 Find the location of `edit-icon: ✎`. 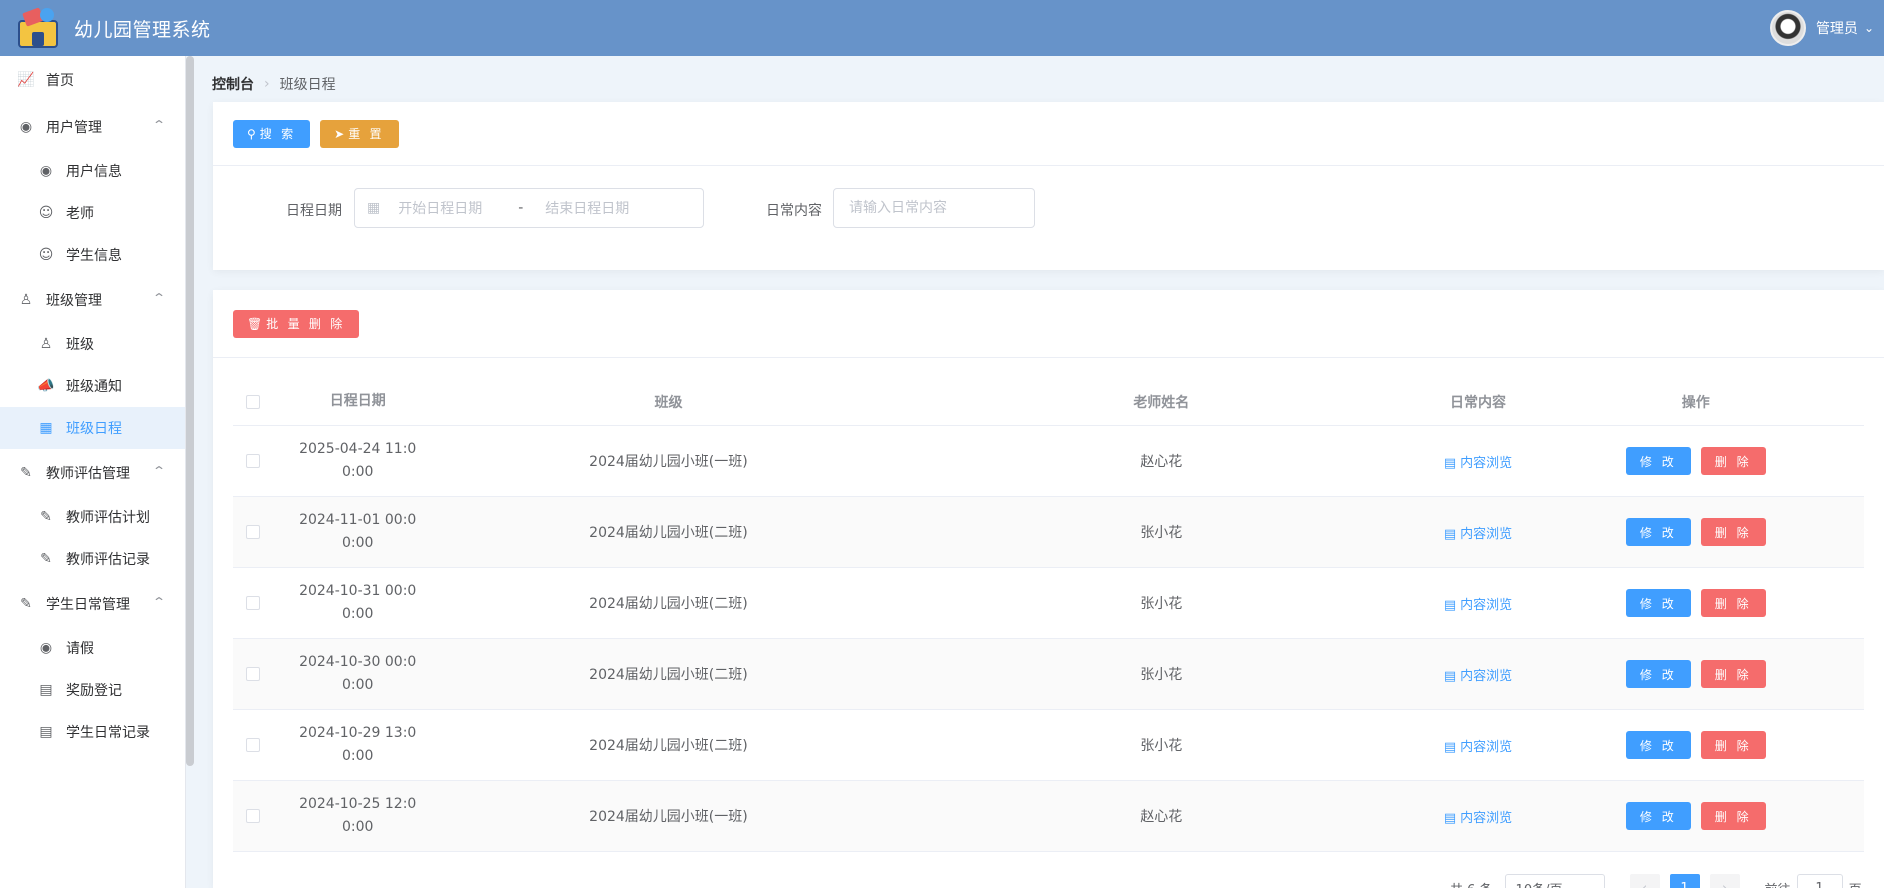

edit-icon: ✎ is located at coordinates (46, 559).